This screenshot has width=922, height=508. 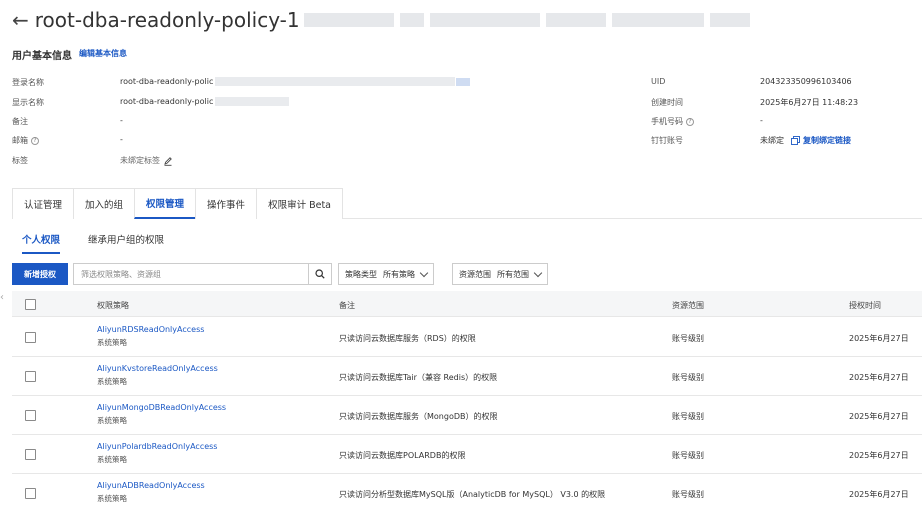 I want to click on copy-bind-link: 复制绑定链接, so click(x=827, y=140).